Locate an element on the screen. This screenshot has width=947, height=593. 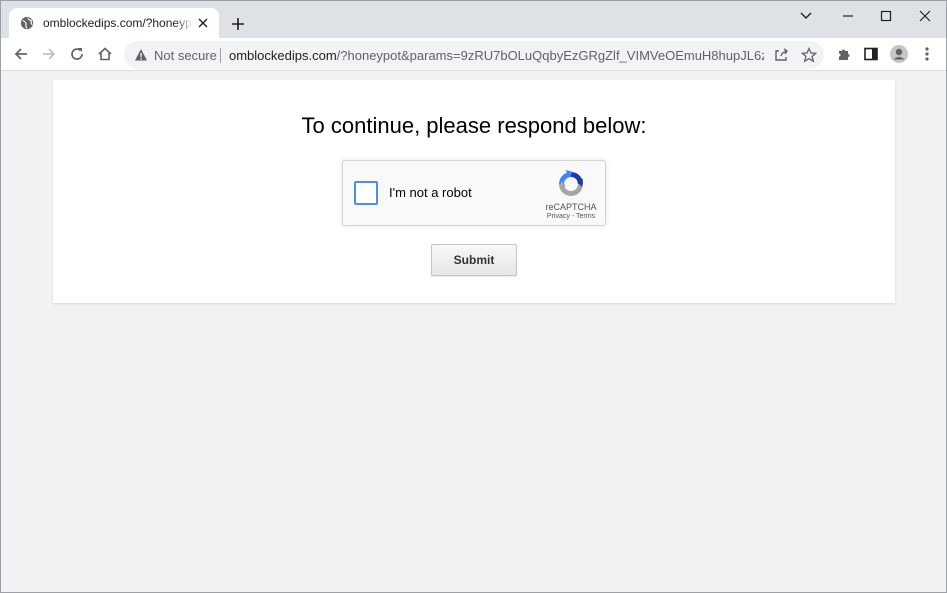
warning-icon is located at coordinates (141, 55).